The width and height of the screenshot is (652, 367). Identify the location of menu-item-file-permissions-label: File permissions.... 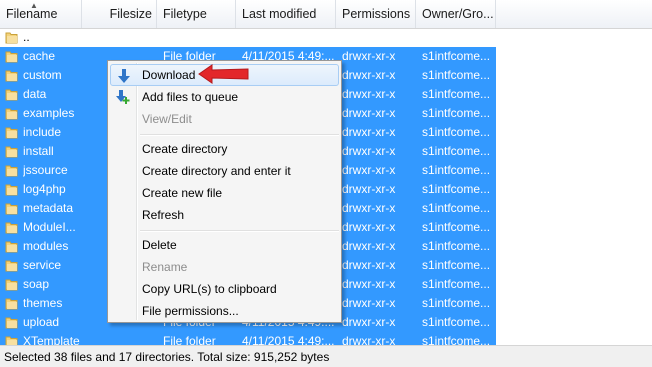
(190, 311).